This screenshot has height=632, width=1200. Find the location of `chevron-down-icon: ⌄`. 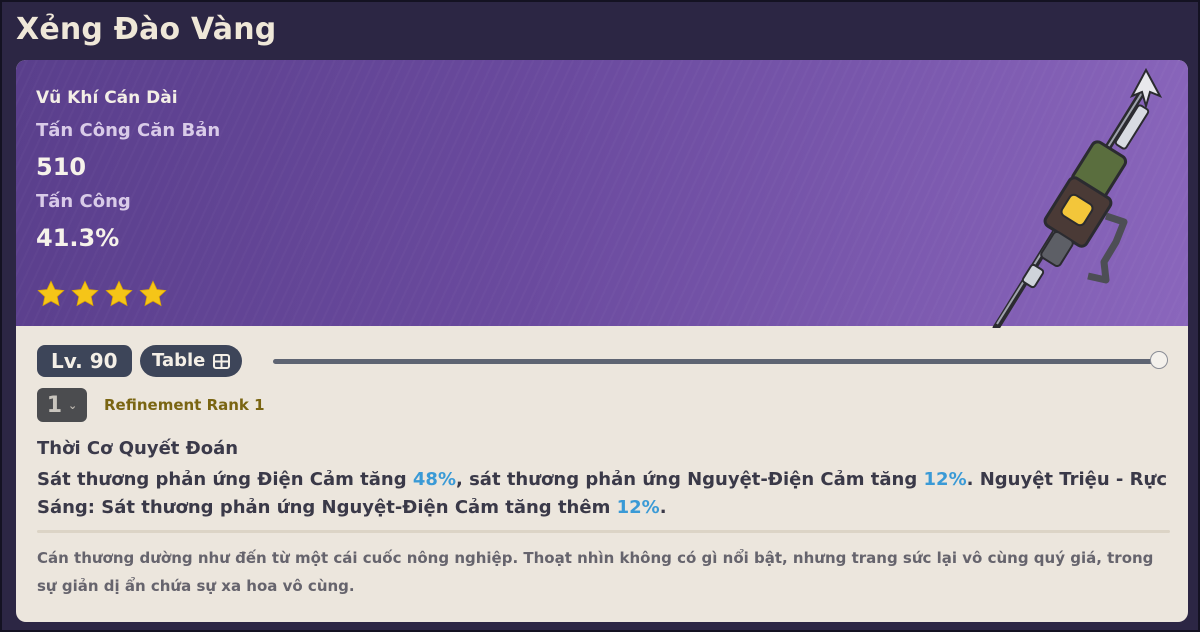

chevron-down-icon: ⌄ is located at coordinates (73, 405).